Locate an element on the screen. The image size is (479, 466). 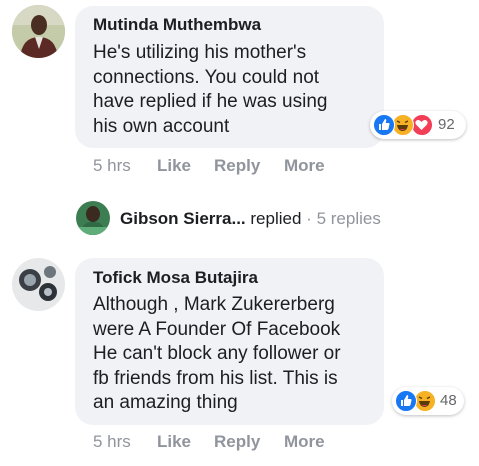
replied-text: replied is located at coordinates (276, 218).